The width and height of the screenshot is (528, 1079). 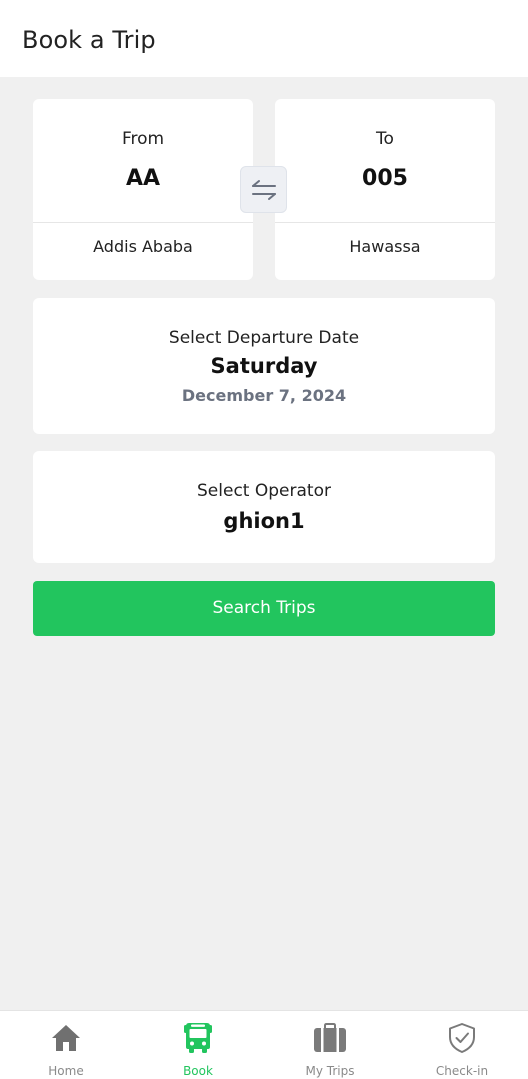 What do you see at coordinates (264, 521) in the screenshot?
I see `operator-value: ghion1` at bounding box center [264, 521].